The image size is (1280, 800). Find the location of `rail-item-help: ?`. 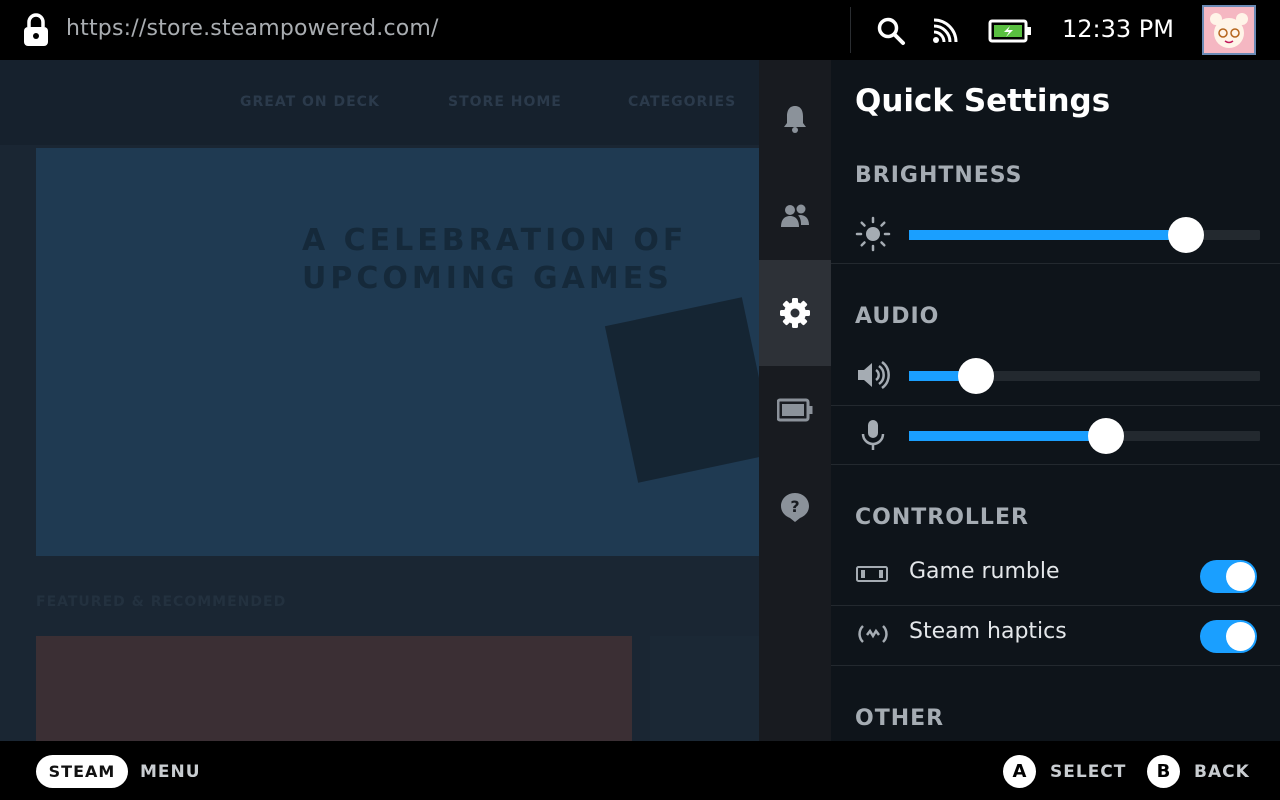

rail-item-help: ? is located at coordinates (795, 507).